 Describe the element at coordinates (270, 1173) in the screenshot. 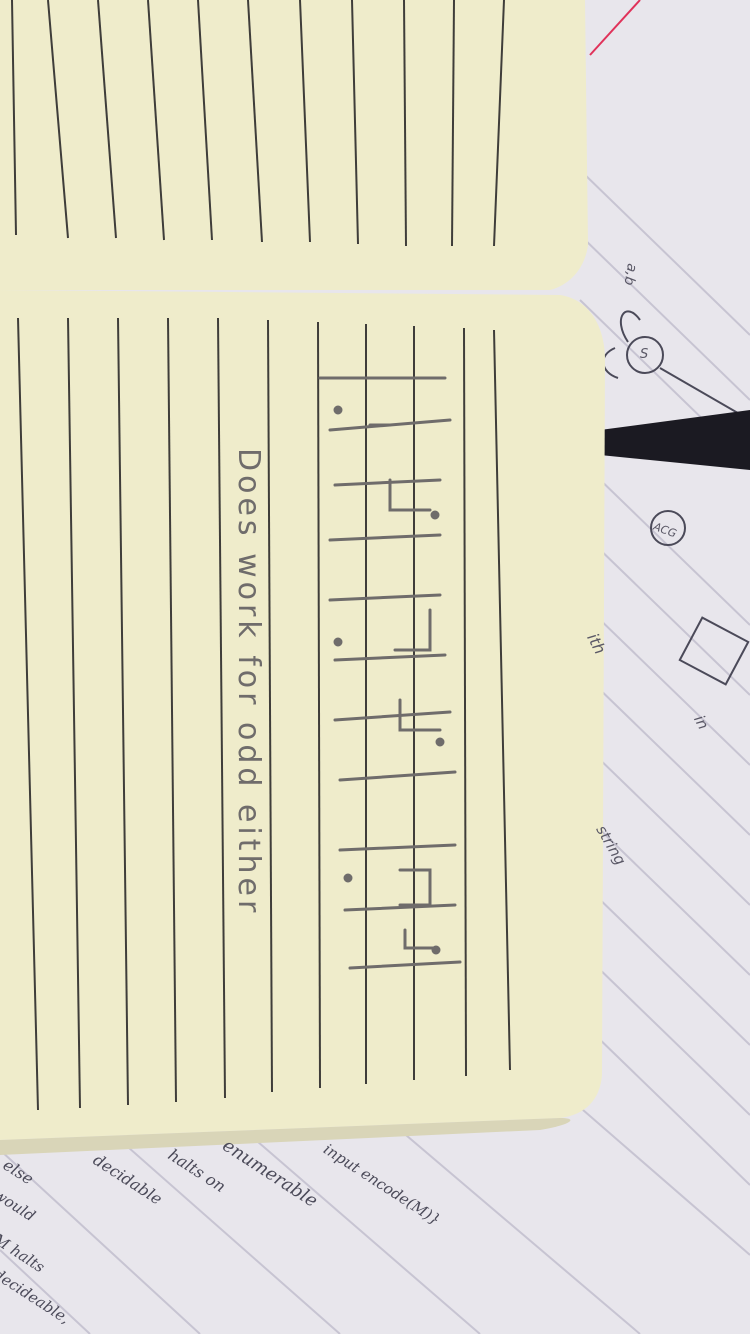

I see `note-enumerable: enumerable` at that location.